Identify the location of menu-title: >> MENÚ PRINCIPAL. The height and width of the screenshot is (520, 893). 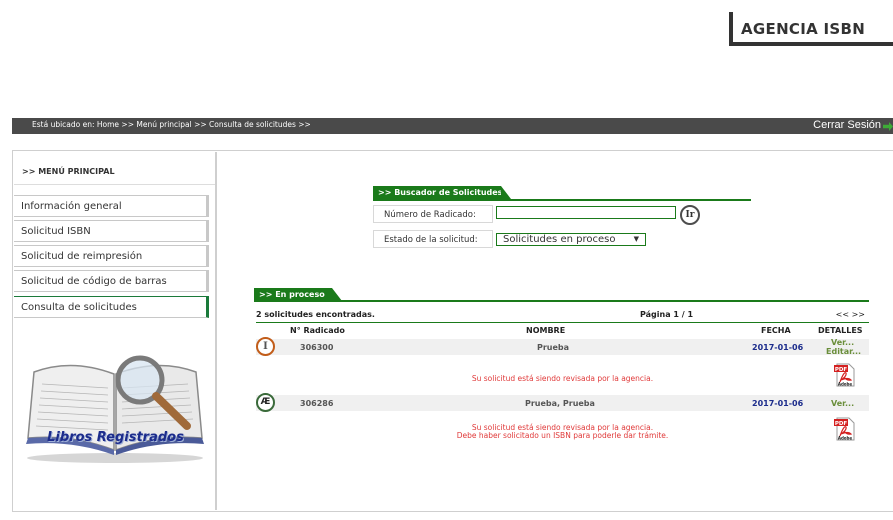
(68, 171).